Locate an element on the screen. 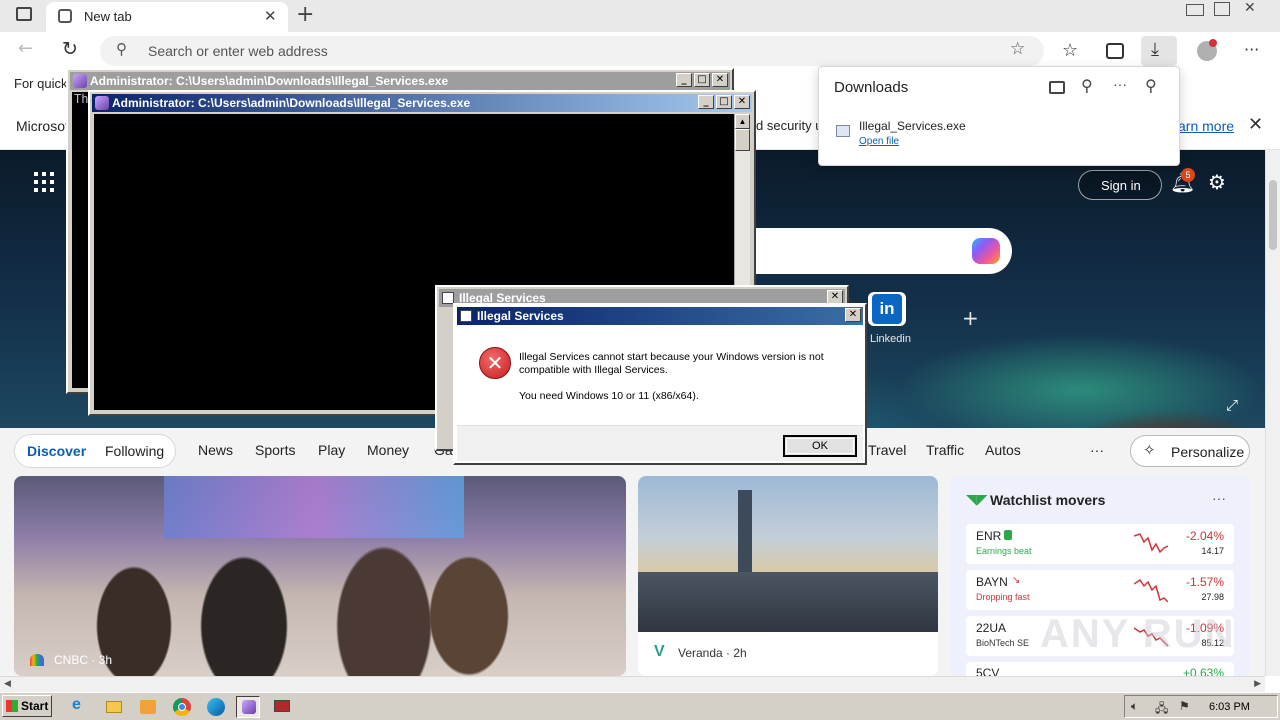  volume-icon: 🔈︎ is located at coordinates (1134, 706).